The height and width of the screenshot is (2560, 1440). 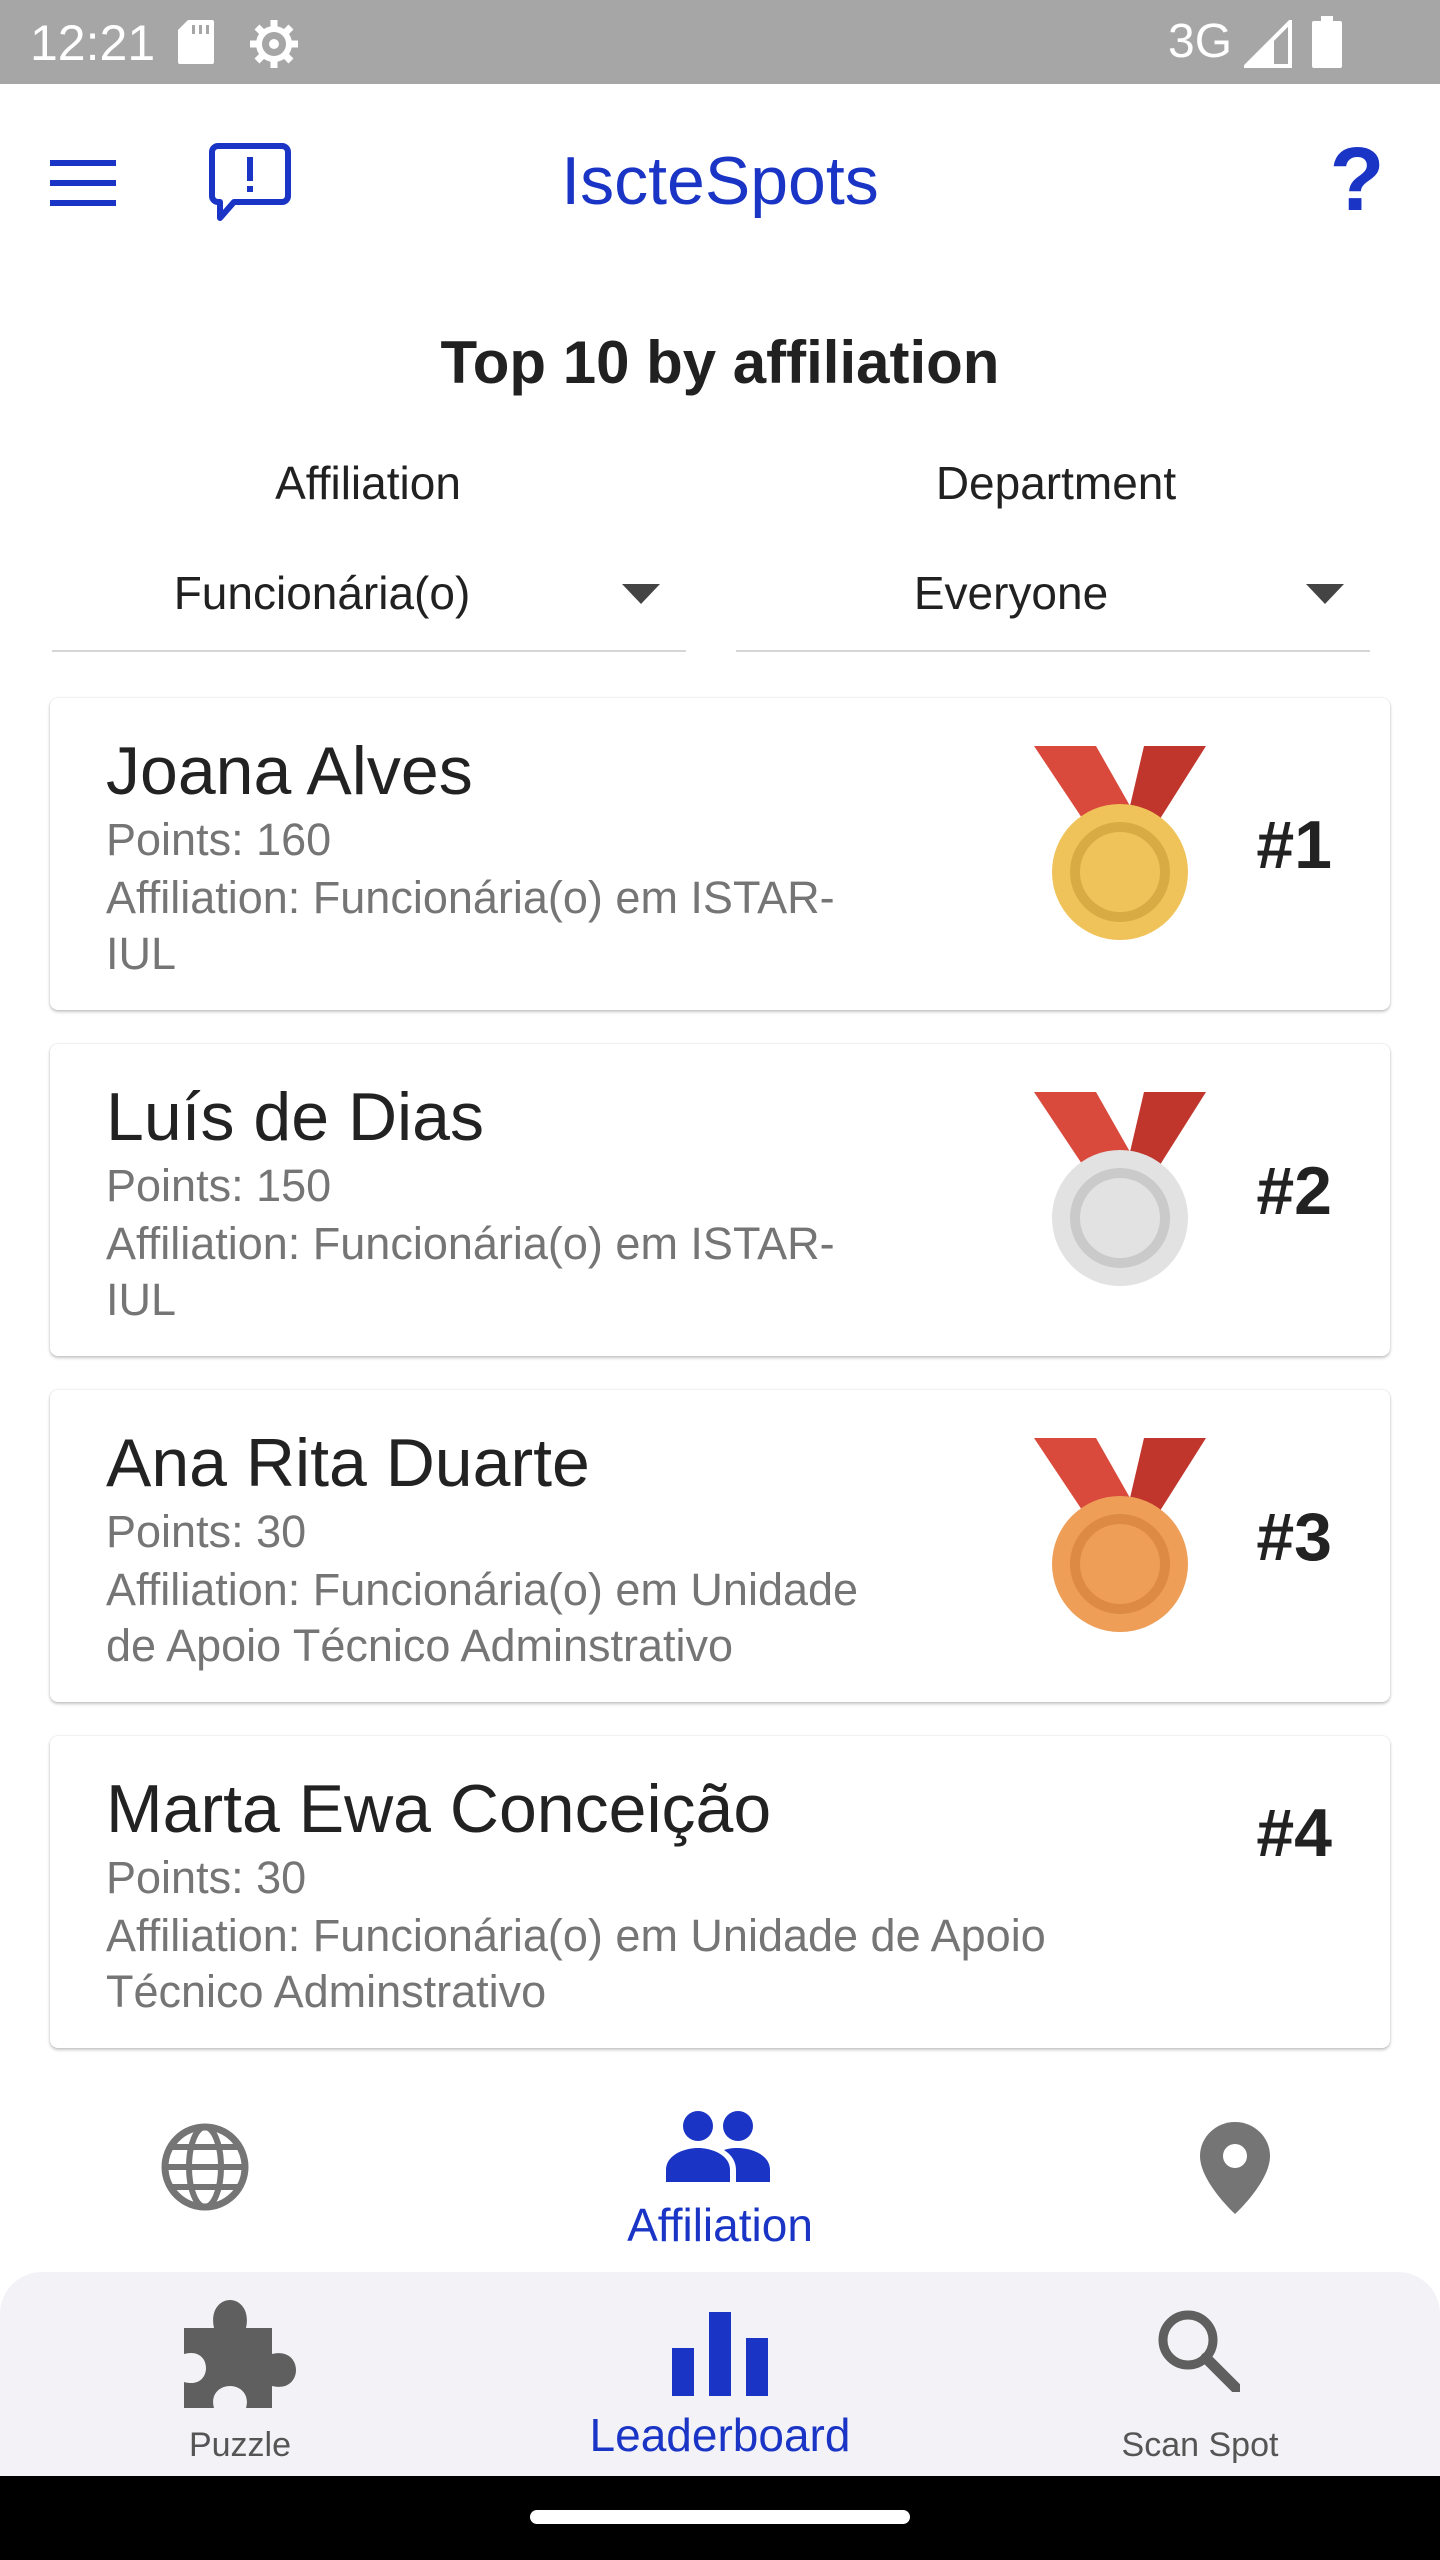 I want to click on signal-strength-icon, so click(x=1268, y=44).